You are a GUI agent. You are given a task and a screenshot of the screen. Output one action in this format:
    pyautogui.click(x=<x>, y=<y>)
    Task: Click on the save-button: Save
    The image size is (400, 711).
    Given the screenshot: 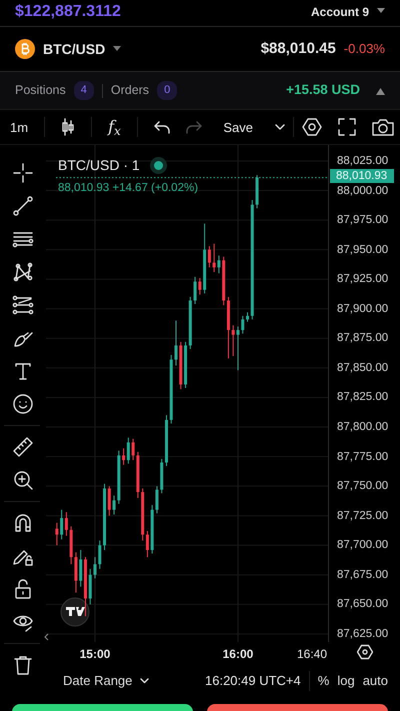 What is the action you would take?
    pyautogui.click(x=238, y=127)
    